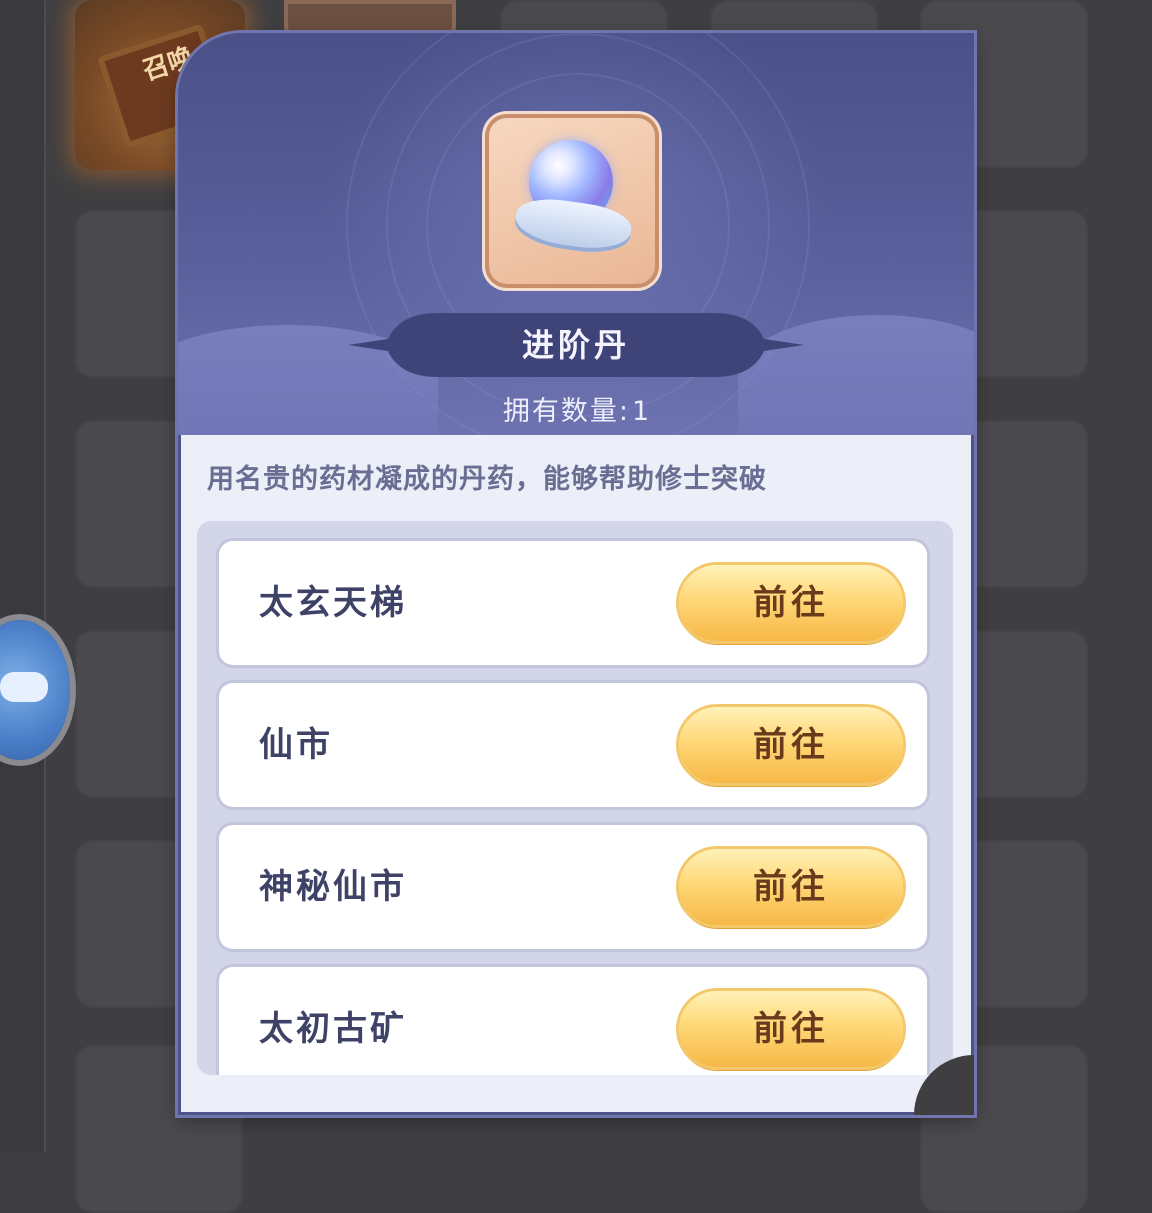  I want to click on item-name: 进阶丹, so click(575, 345).